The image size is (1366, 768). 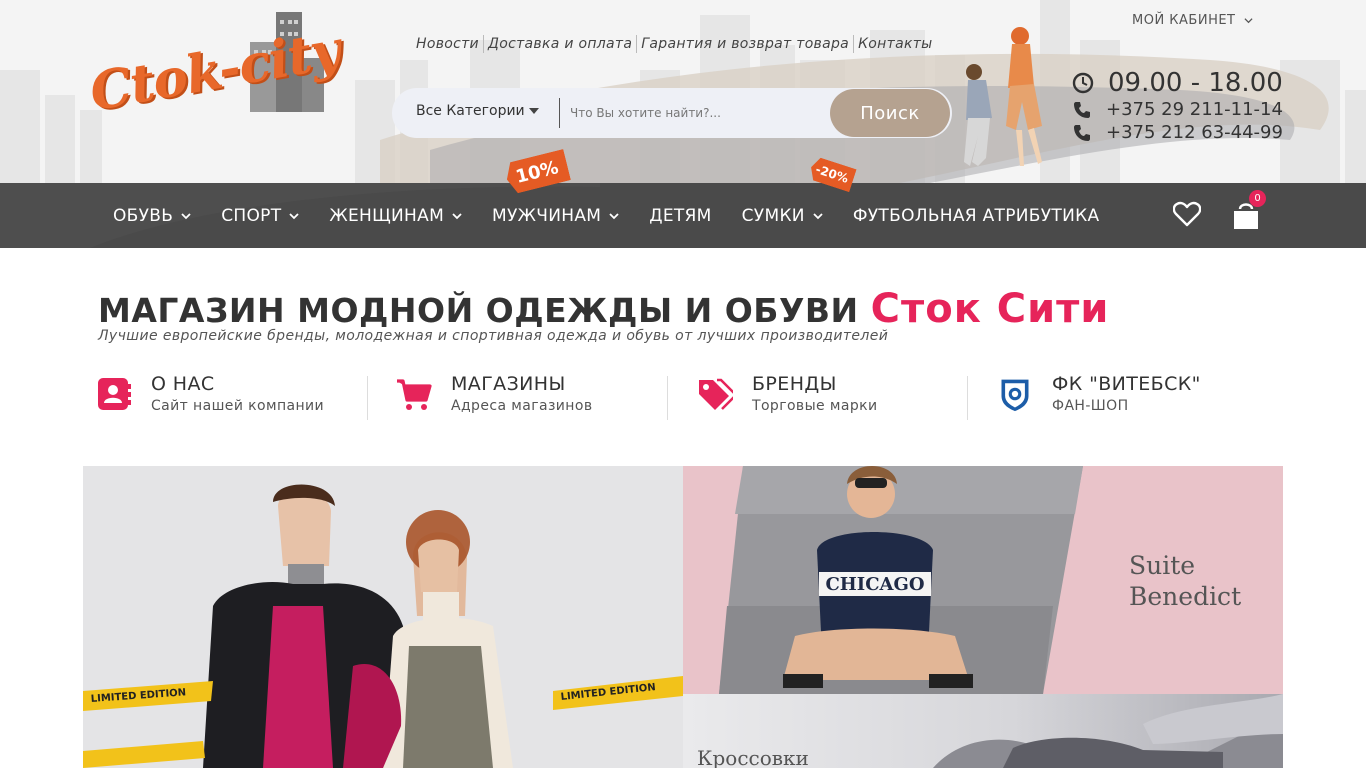 I want to click on phone-1: +375 29 211-11-14, so click(x=1177, y=109).